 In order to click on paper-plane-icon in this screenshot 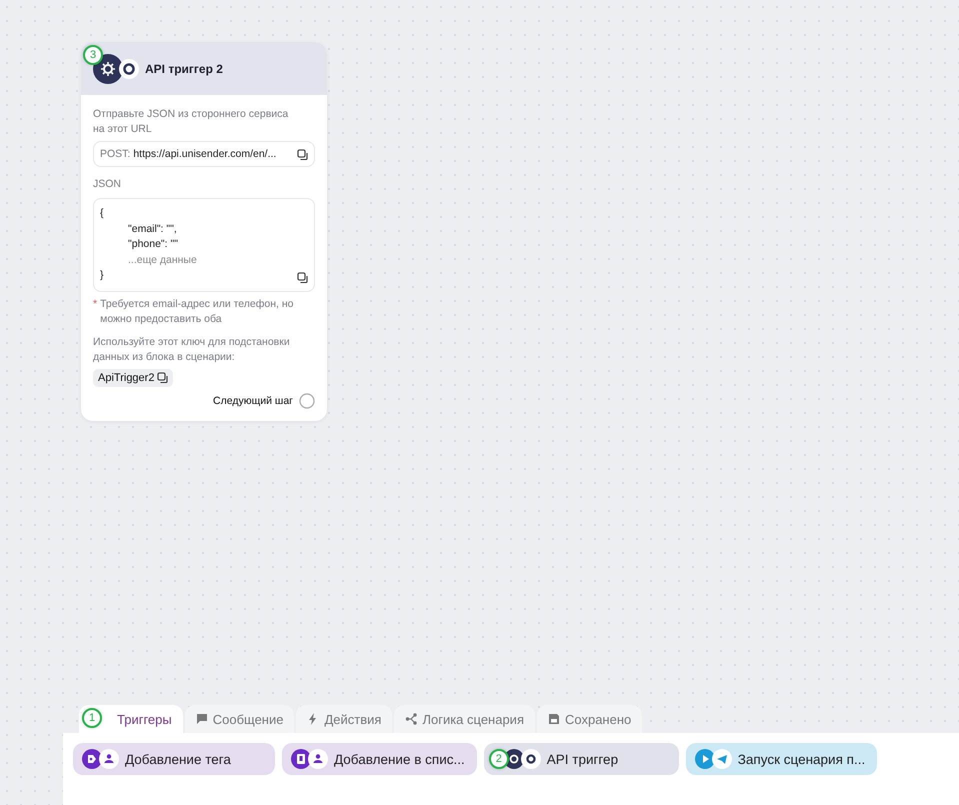, I will do `click(722, 759)`.